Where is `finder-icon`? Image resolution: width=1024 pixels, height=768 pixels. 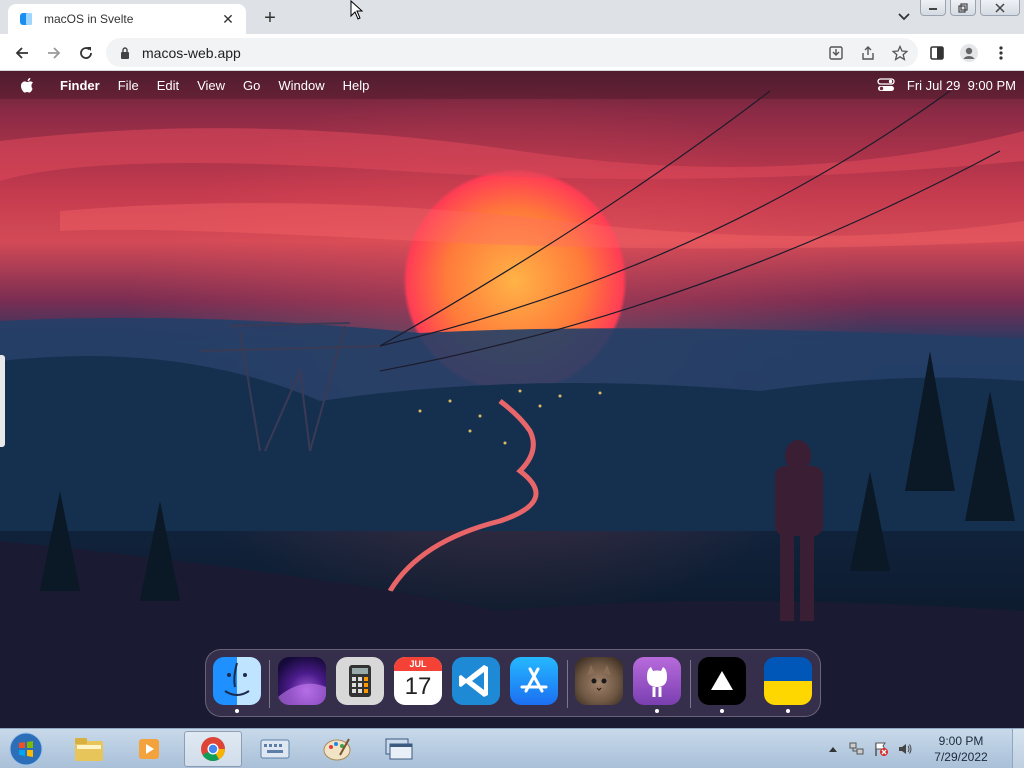
finder-icon is located at coordinates (237, 679).